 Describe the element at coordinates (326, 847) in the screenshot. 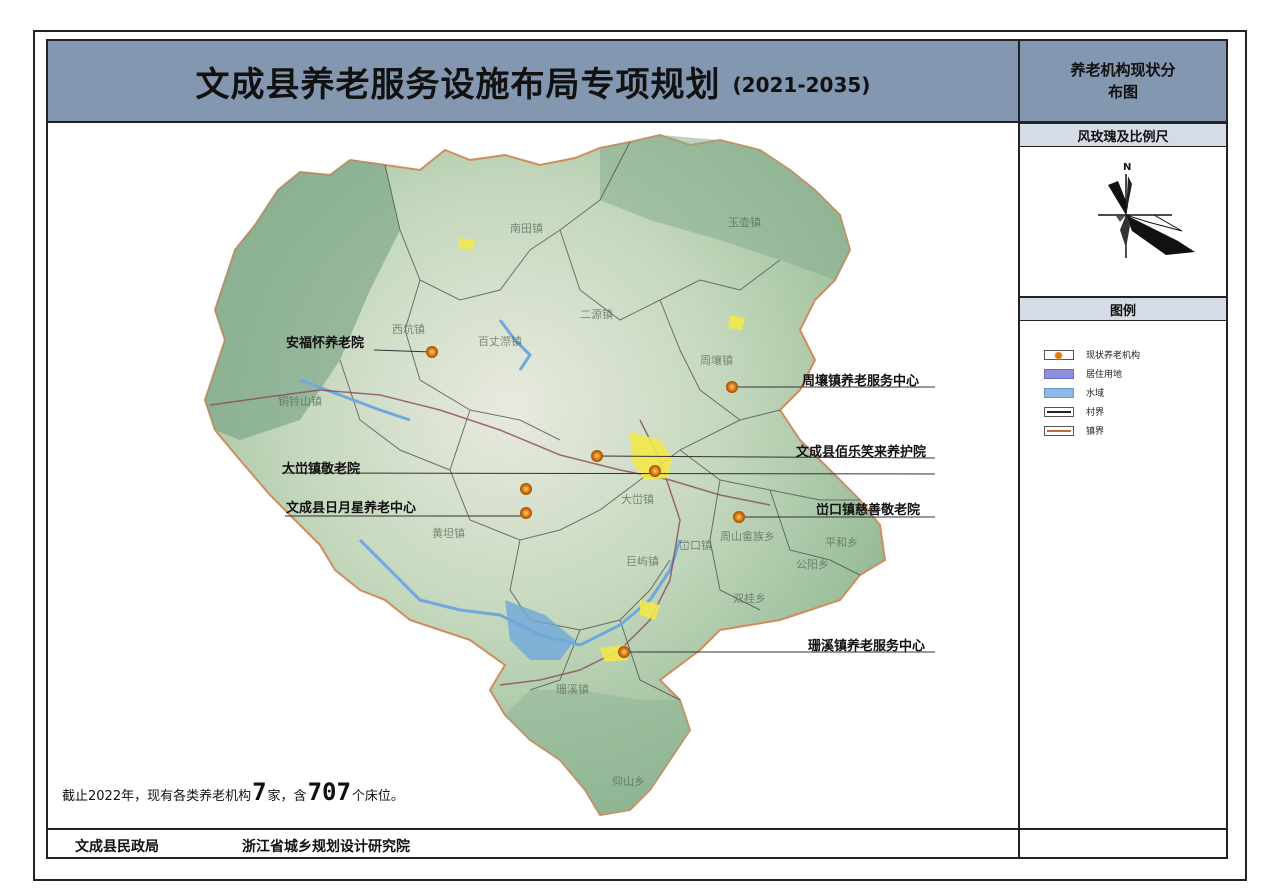

I see `footer-institute: 浙江省城乡规划设计研究院` at that location.